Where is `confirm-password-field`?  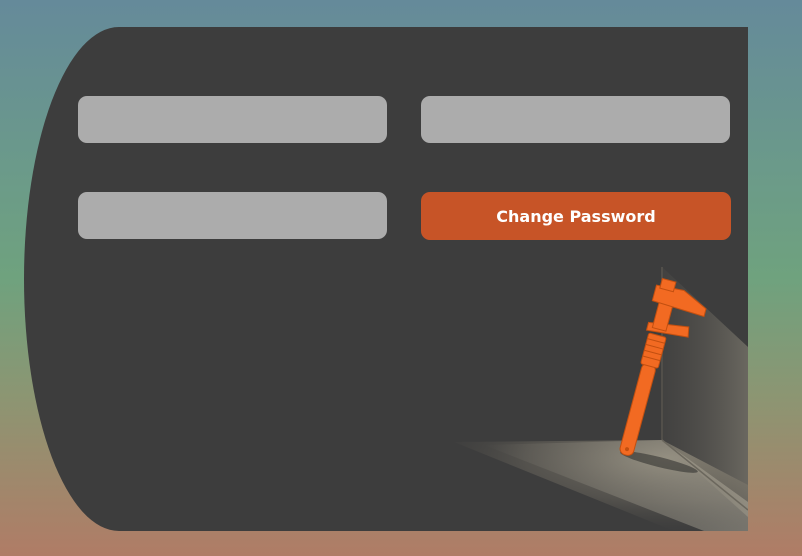
confirm-password-field is located at coordinates (232, 215).